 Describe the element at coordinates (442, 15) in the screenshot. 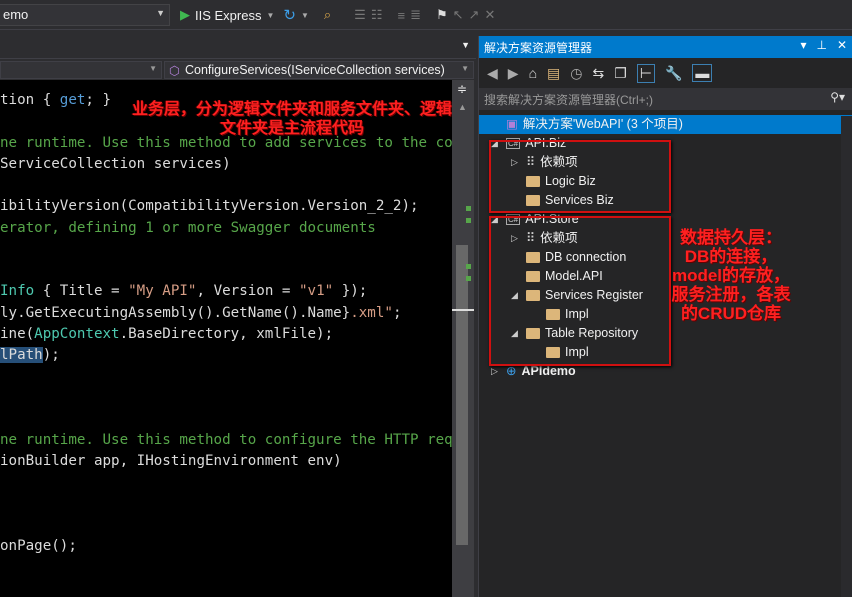

I see `bookmark-icon: ⚑` at that location.